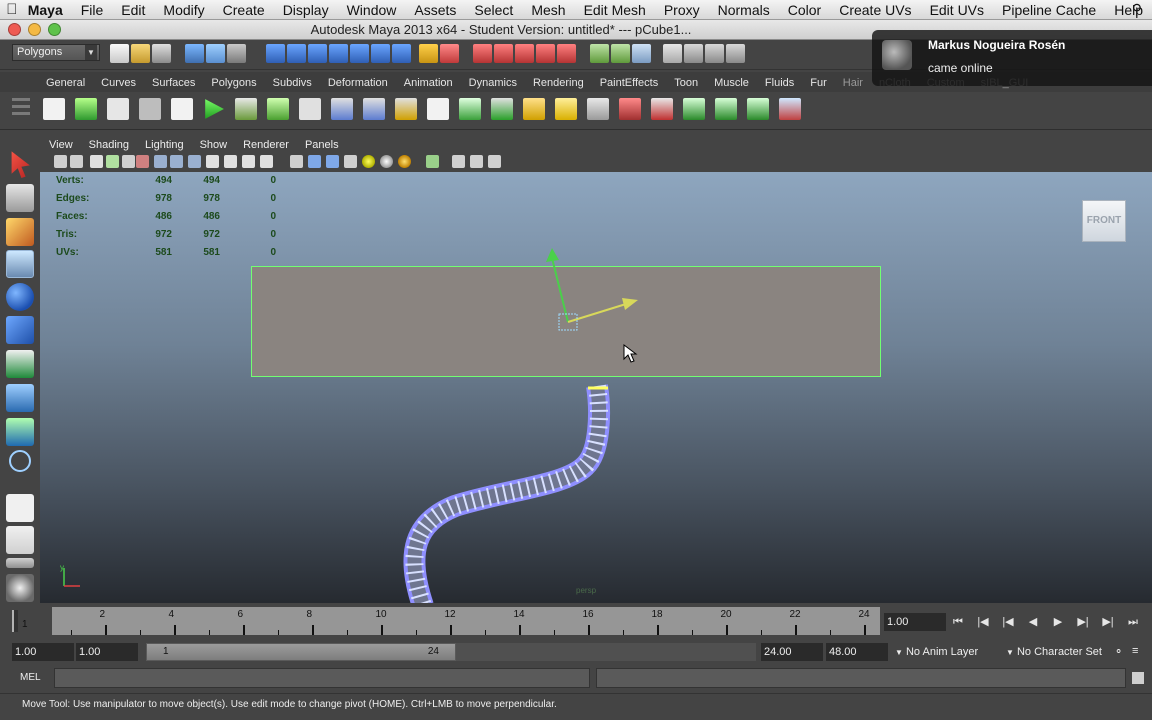 This screenshot has height=720, width=1152. I want to click on shelf-tab-animation: Animation, so click(428, 84).